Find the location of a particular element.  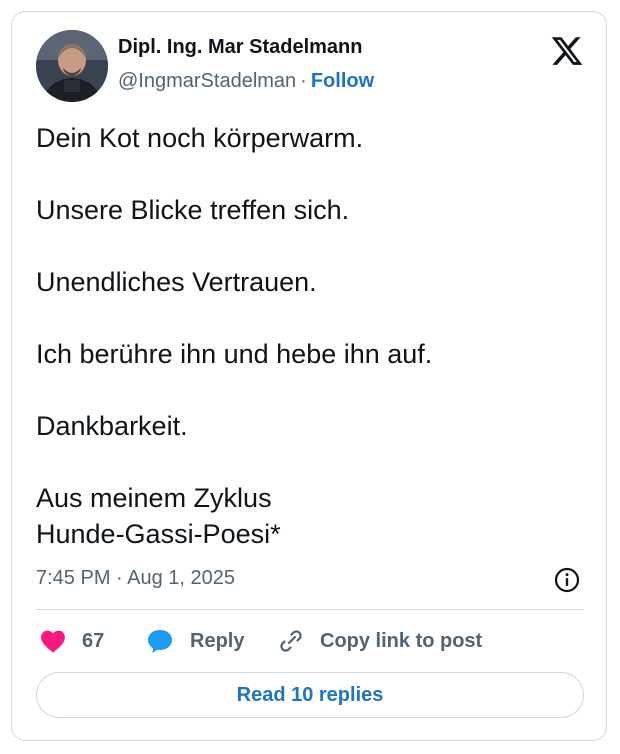

x-logo-icon is located at coordinates (567, 51).